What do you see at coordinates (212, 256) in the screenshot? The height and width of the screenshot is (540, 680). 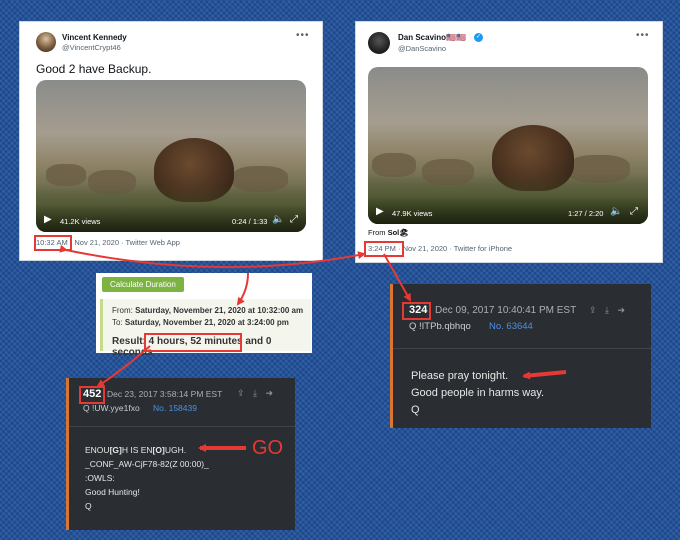 I see `arrow-left-to-right-time` at bounding box center [212, 256].